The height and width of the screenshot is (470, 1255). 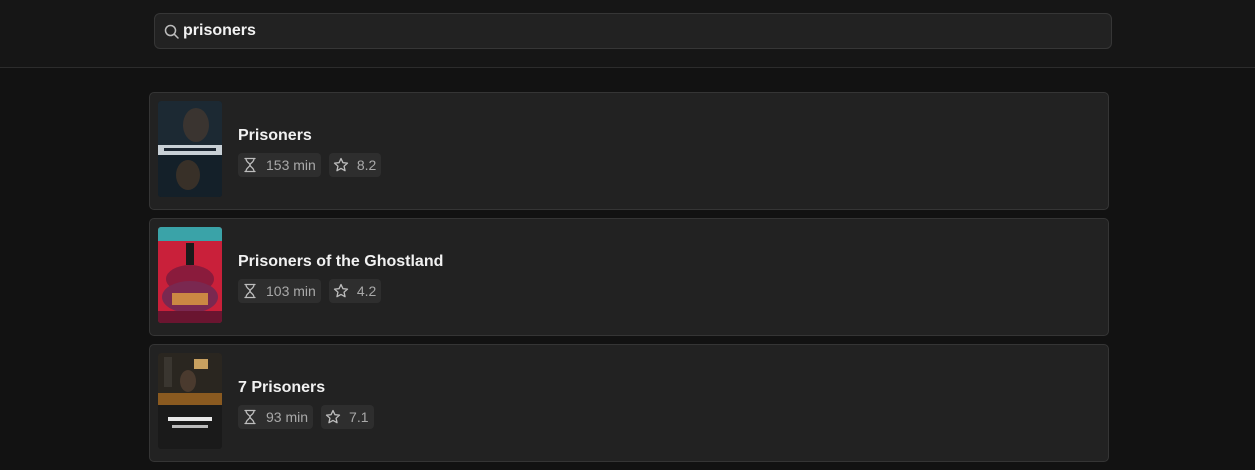 What do you see at coordinates (355, 291) in the screenshot?
I see `rating-badge: 4.2` at bounding box center [355, 291].